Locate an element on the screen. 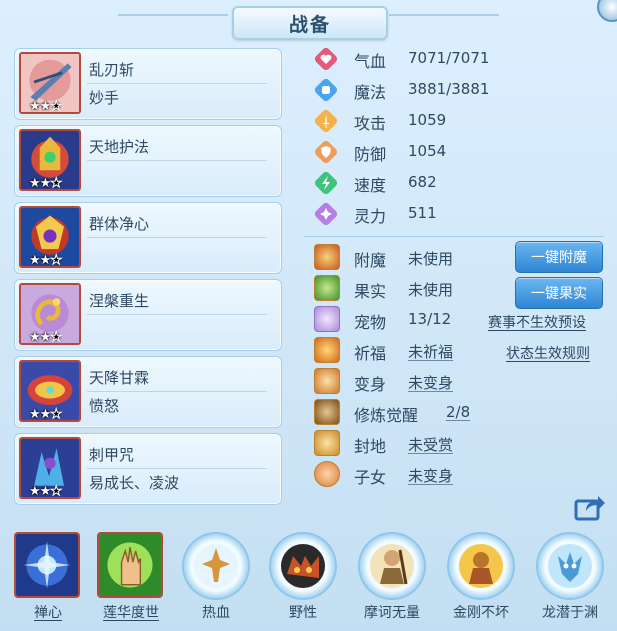 This screenshot has width=617, height=631. hot-blood-icon is located at coordinates (216, 566).